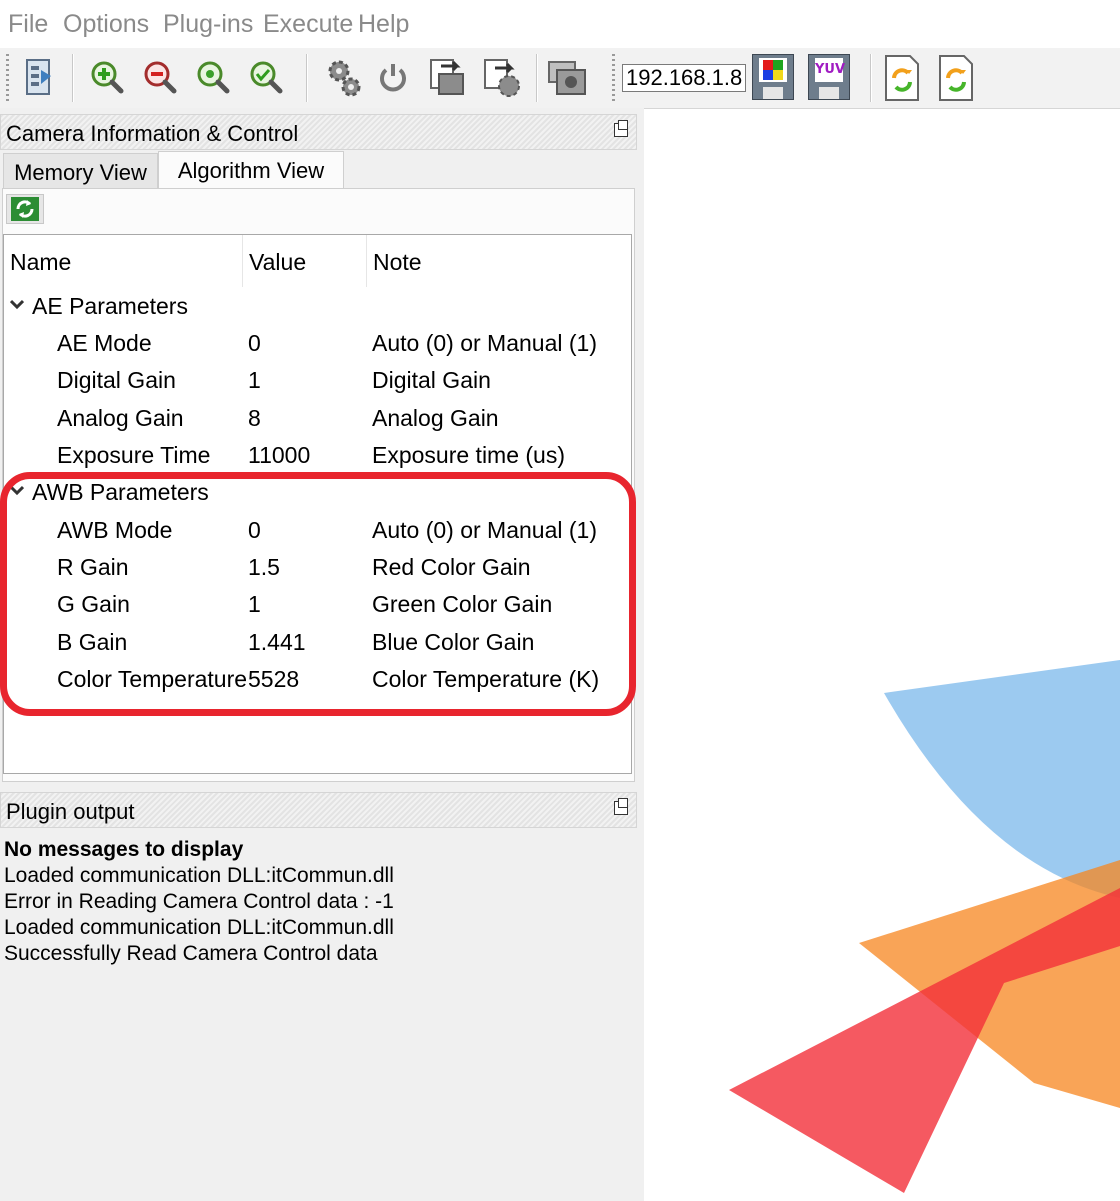 The image size is (1120, 1201). What do you see at coordinates (304, 261) in the screenshot?
I see `column-header-value: Value` at bounding box center [304, 261].